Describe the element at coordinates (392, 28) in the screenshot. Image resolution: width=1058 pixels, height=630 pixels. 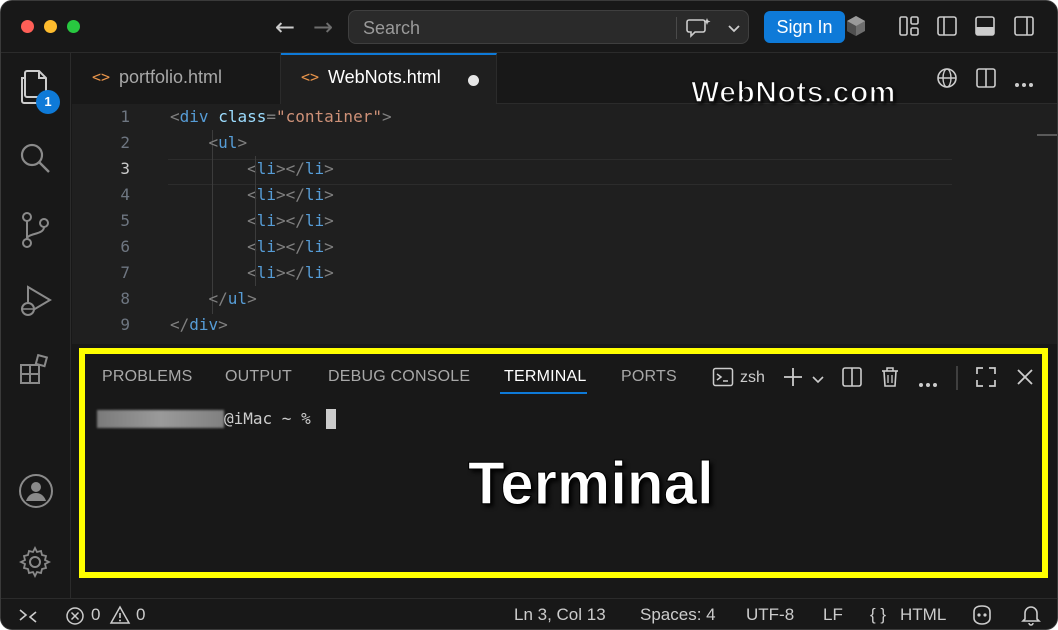
I see `search-placeholder: Search` at that location.